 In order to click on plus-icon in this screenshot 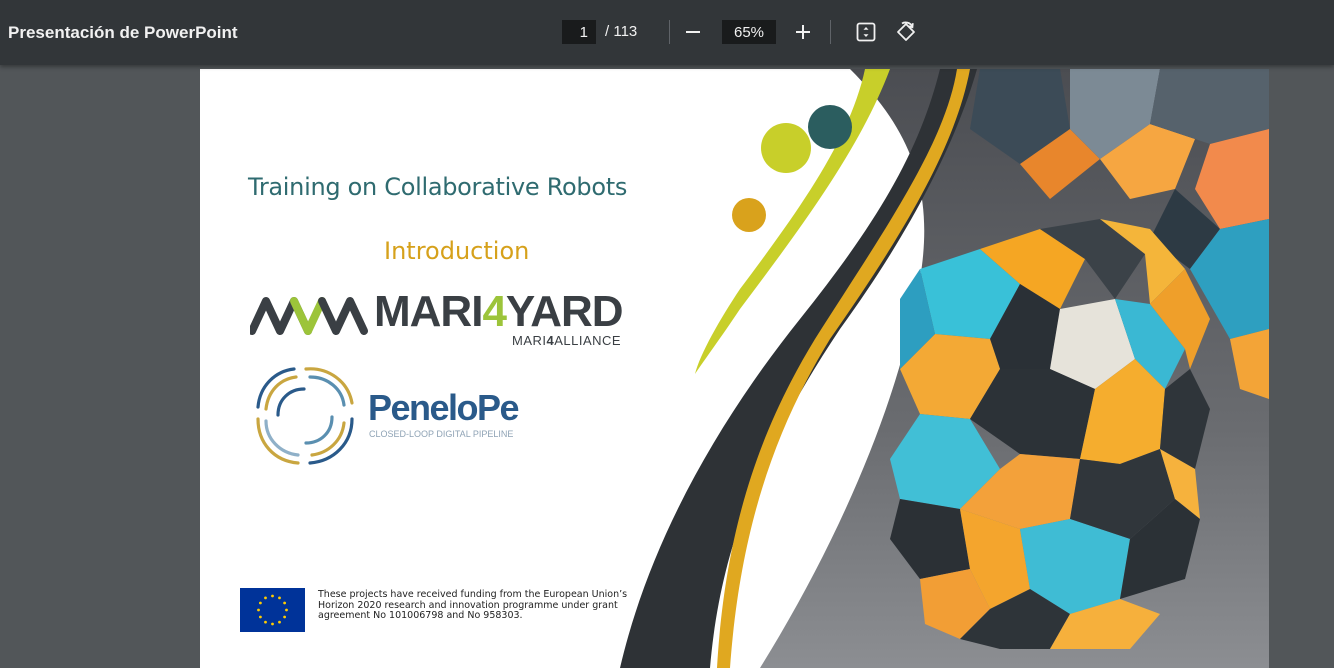, I will do `click(803, 32)`.